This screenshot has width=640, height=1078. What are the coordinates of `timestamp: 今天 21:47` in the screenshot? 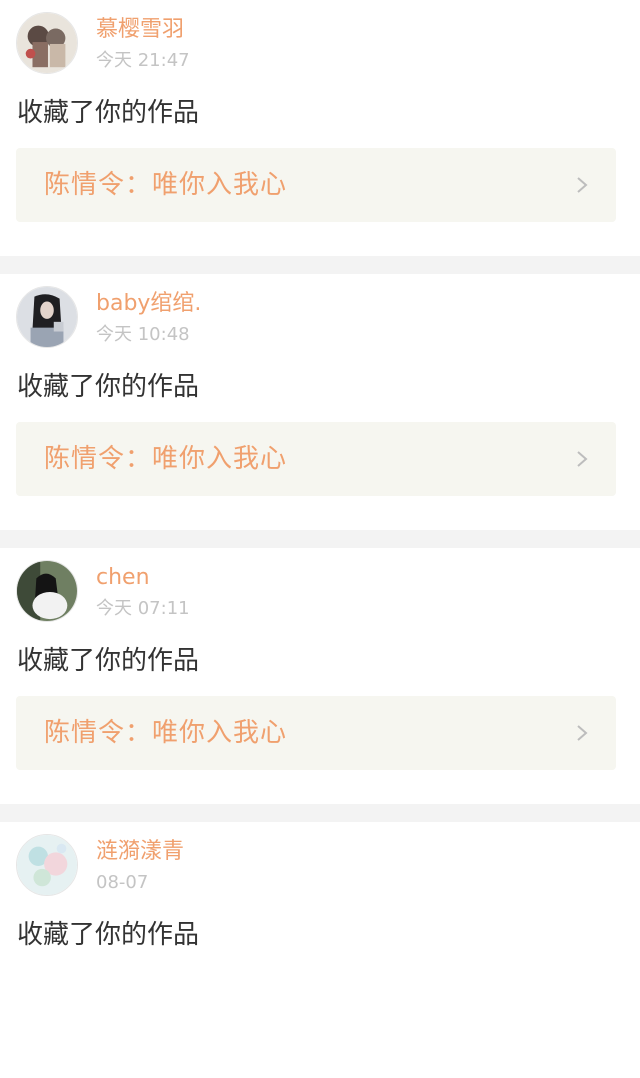 It's located at (143, 60).